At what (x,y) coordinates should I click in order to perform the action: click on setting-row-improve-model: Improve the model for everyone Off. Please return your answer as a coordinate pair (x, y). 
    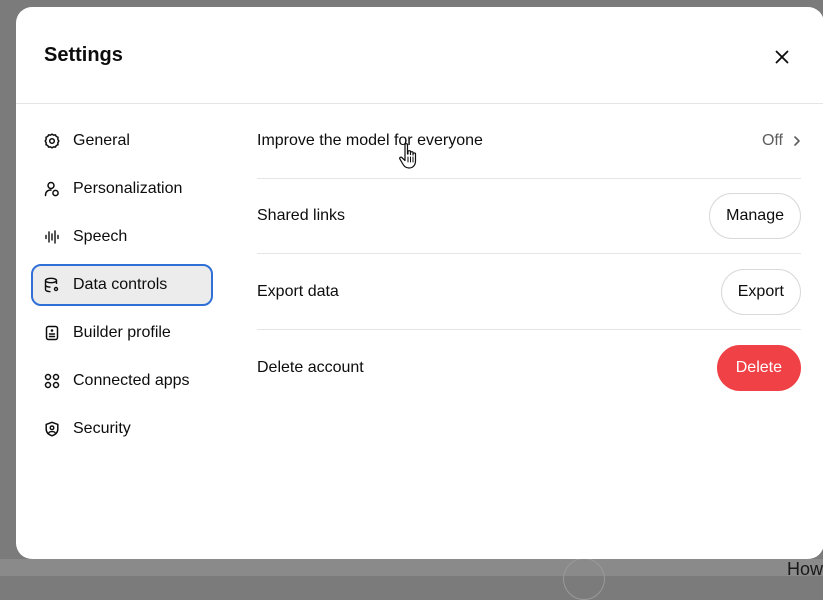
    Looking at the image, I should click on (529, 141).